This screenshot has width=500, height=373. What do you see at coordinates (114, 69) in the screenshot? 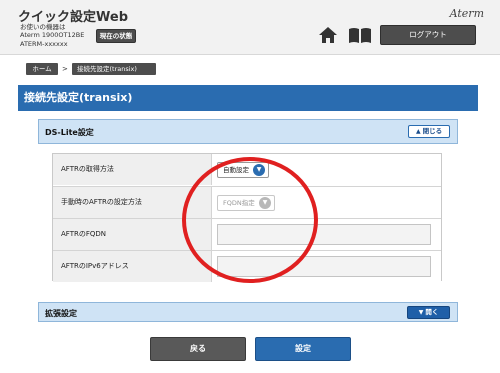
I see `breadcrumb-current: 接続先設定(transix)` at bounding box center [114, 69].